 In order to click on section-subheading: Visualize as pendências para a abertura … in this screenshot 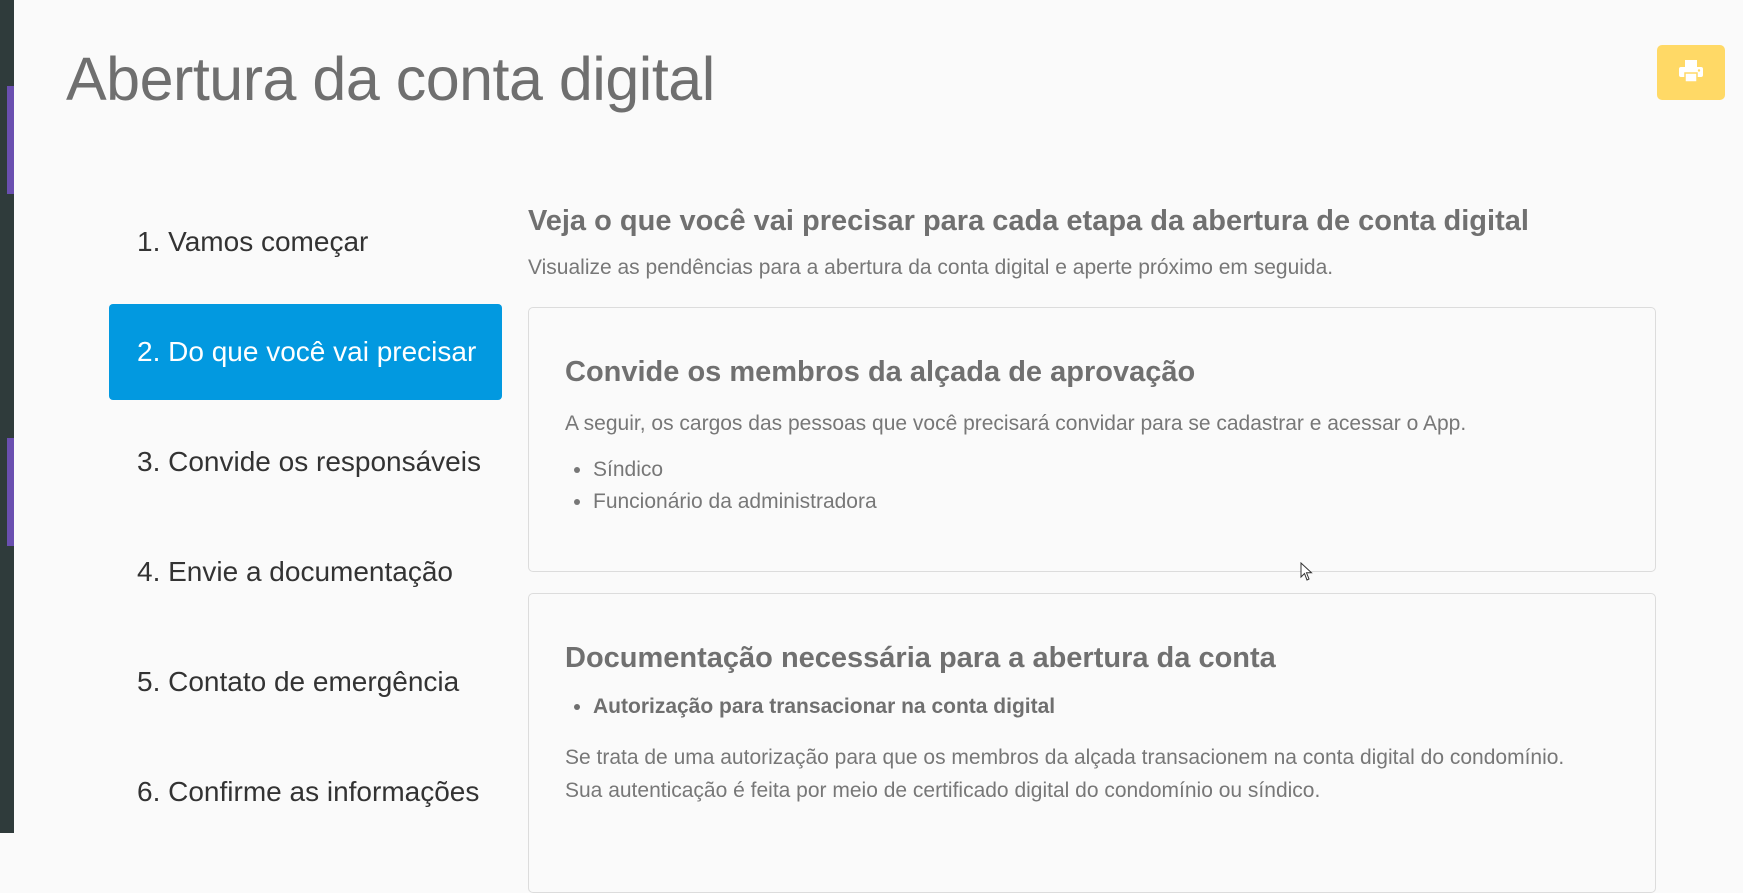, I will do `click(931, 267)`.